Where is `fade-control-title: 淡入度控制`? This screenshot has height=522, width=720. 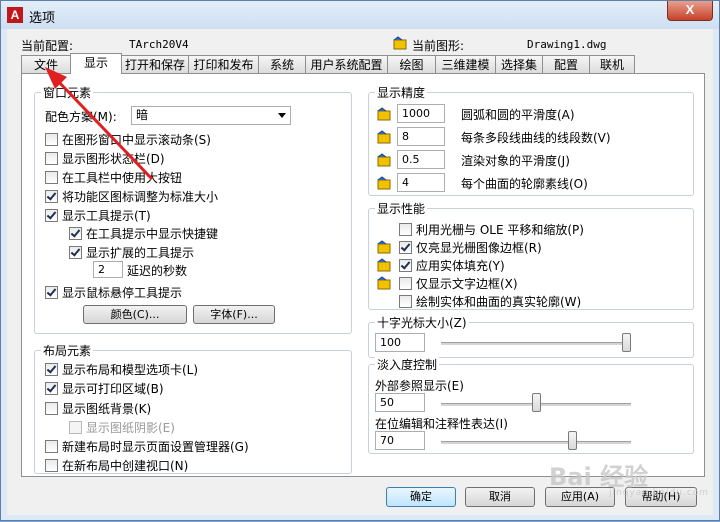 fade-control-title: 淡入度控制 is located at coordinates (407, 364).